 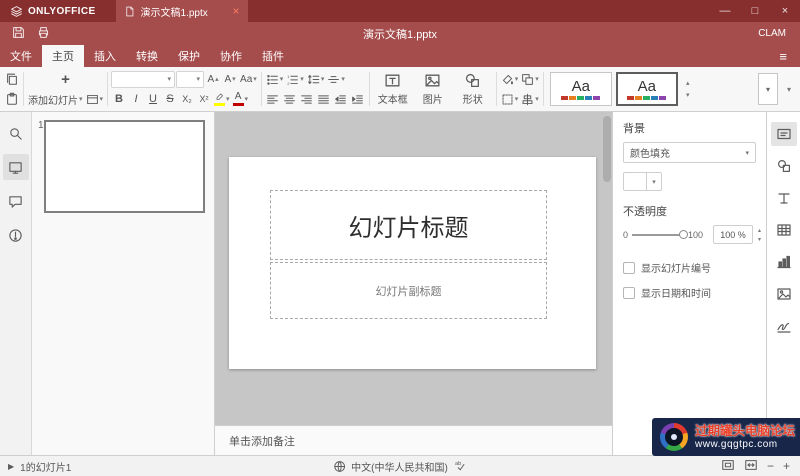 What do you see at coordinates (433, 89) in the screenshot?
I see `image-button: 图片` at bounding box center [433, 89].